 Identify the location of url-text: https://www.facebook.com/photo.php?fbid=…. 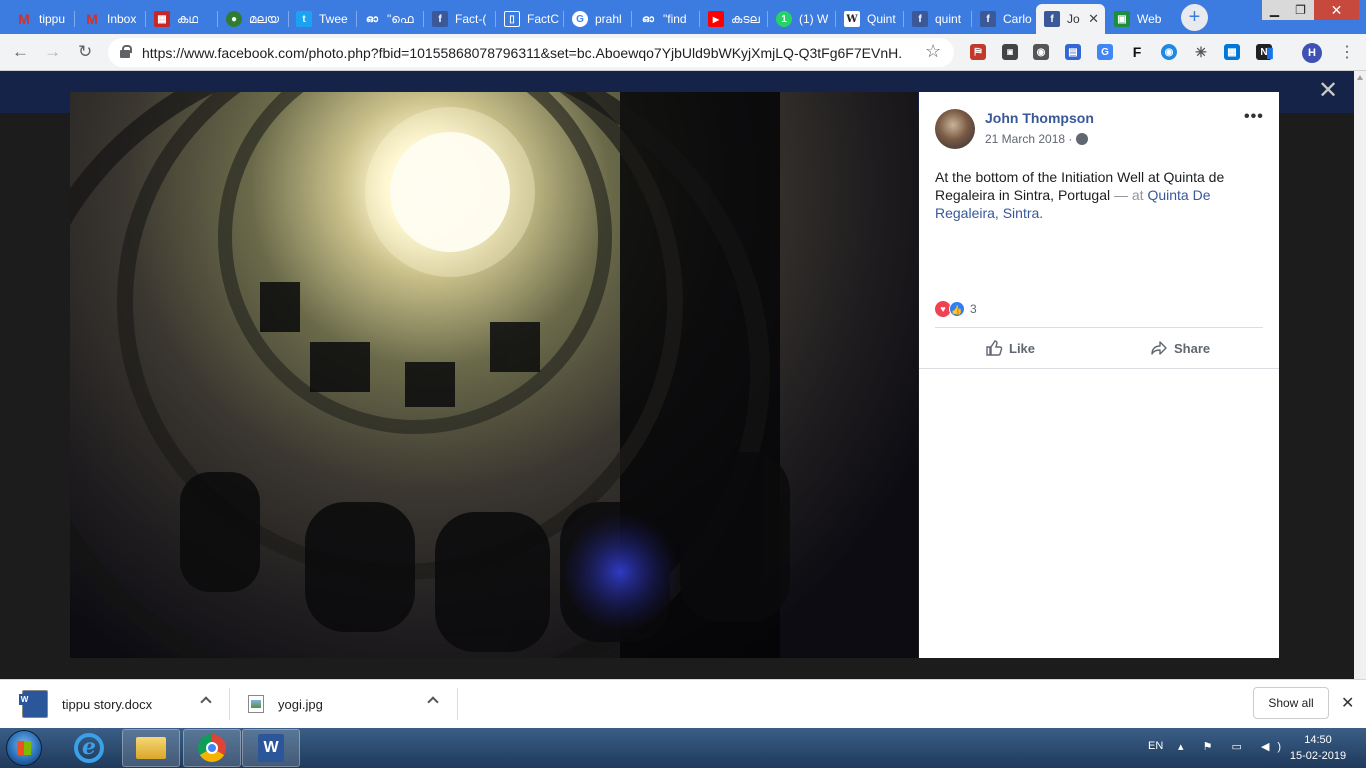
(522, 53).